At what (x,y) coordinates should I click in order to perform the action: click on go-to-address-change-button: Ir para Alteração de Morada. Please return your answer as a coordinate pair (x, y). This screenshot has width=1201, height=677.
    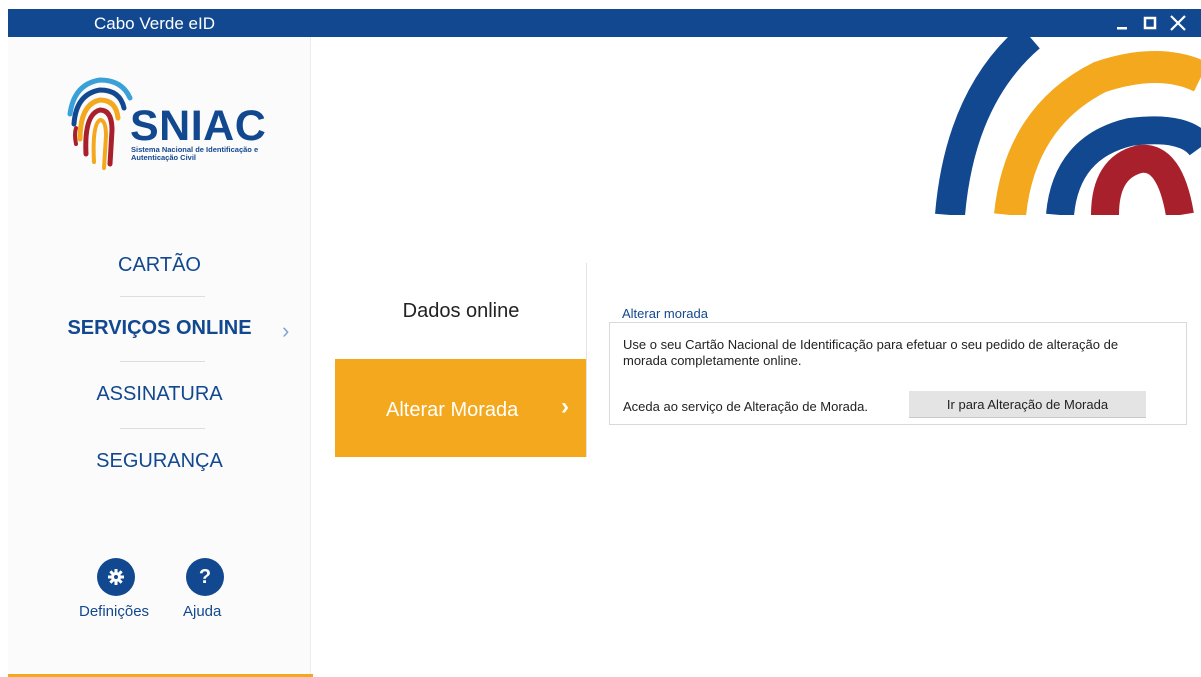
    Looking at the image, I should click on (1027, 404).